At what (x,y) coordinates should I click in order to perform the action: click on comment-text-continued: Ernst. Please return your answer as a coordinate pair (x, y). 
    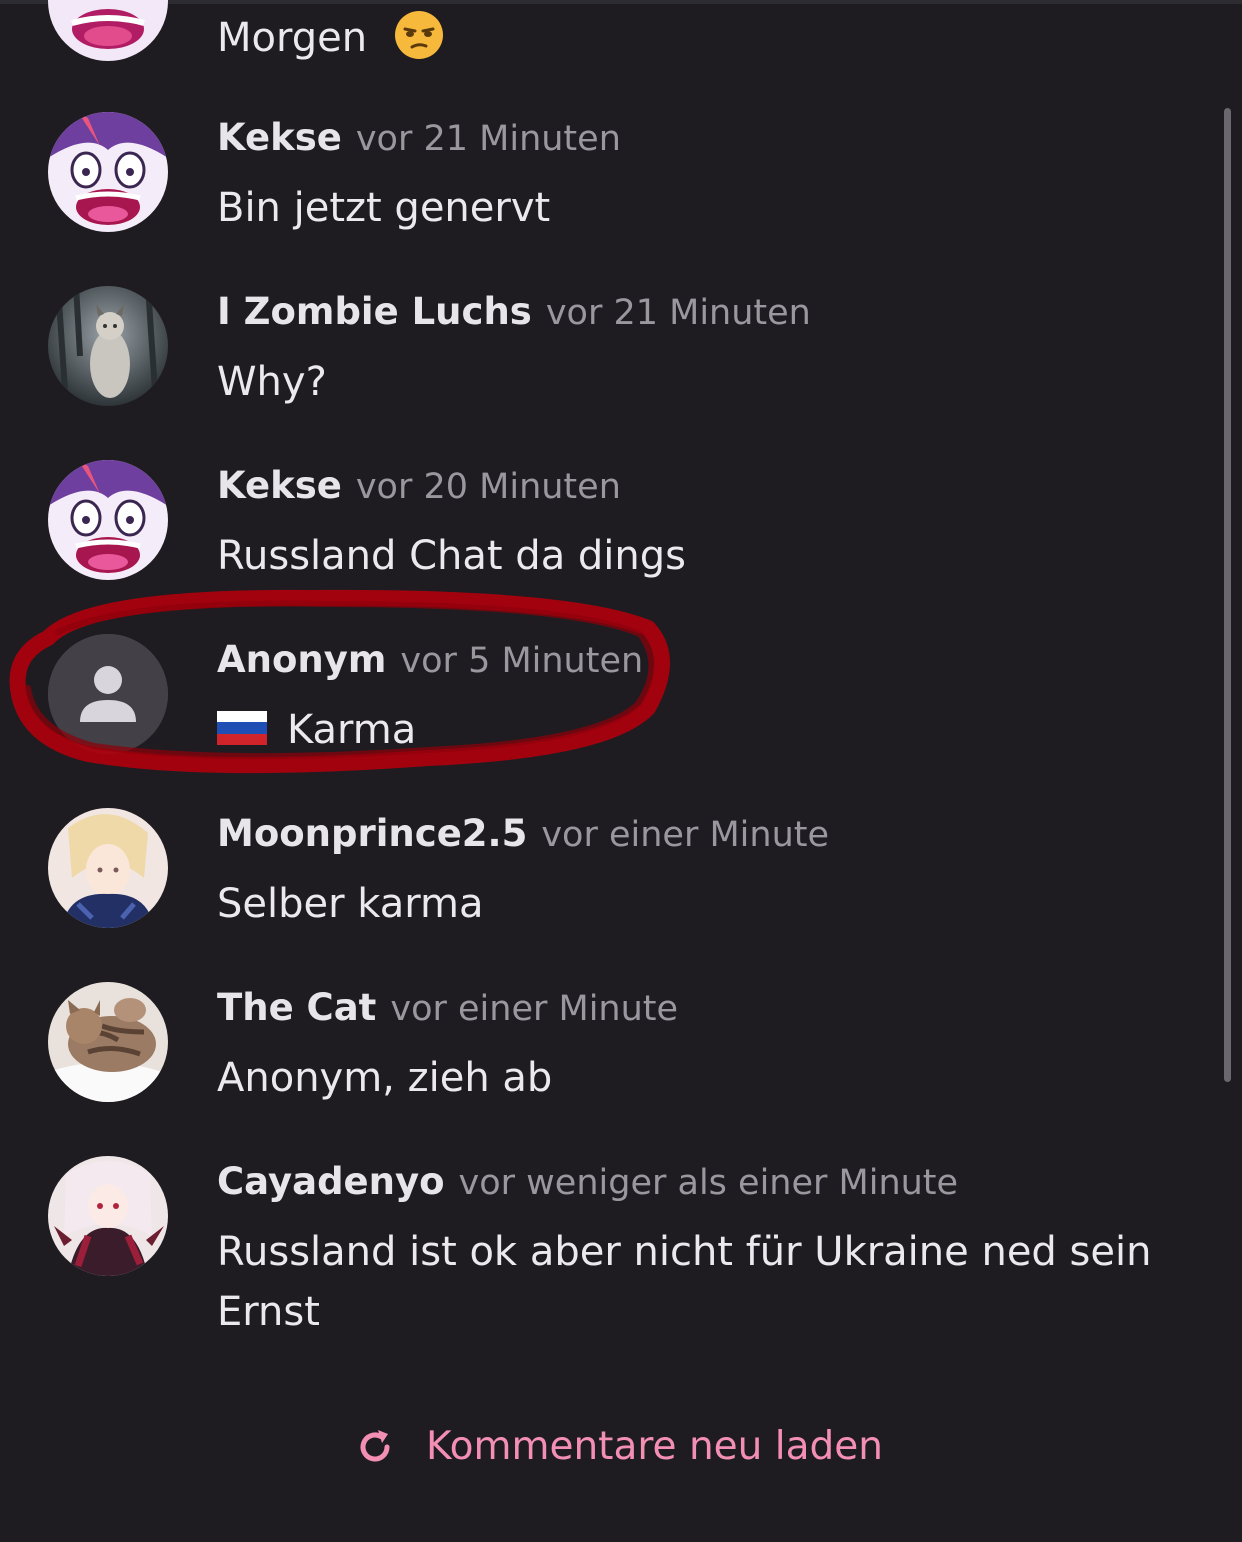
    Looking at the image, I should click on (268, 1312).